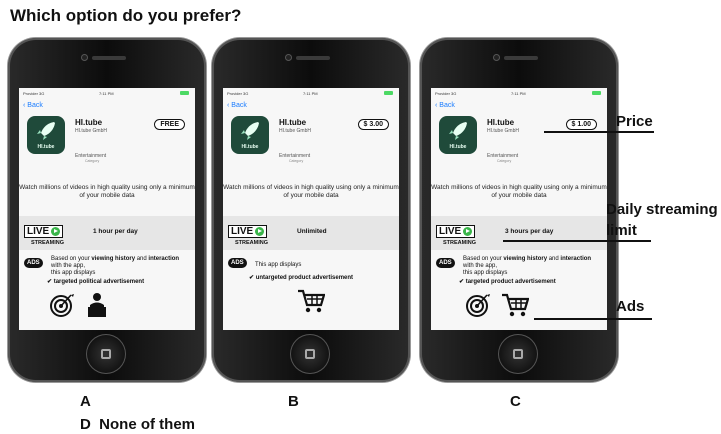 The height and width of the screenshot is (434, 721). What do you see at coordinates (581, 124) in the screenshot?
I see `price-button: $ 1.00` at bounding box center [581, 124].